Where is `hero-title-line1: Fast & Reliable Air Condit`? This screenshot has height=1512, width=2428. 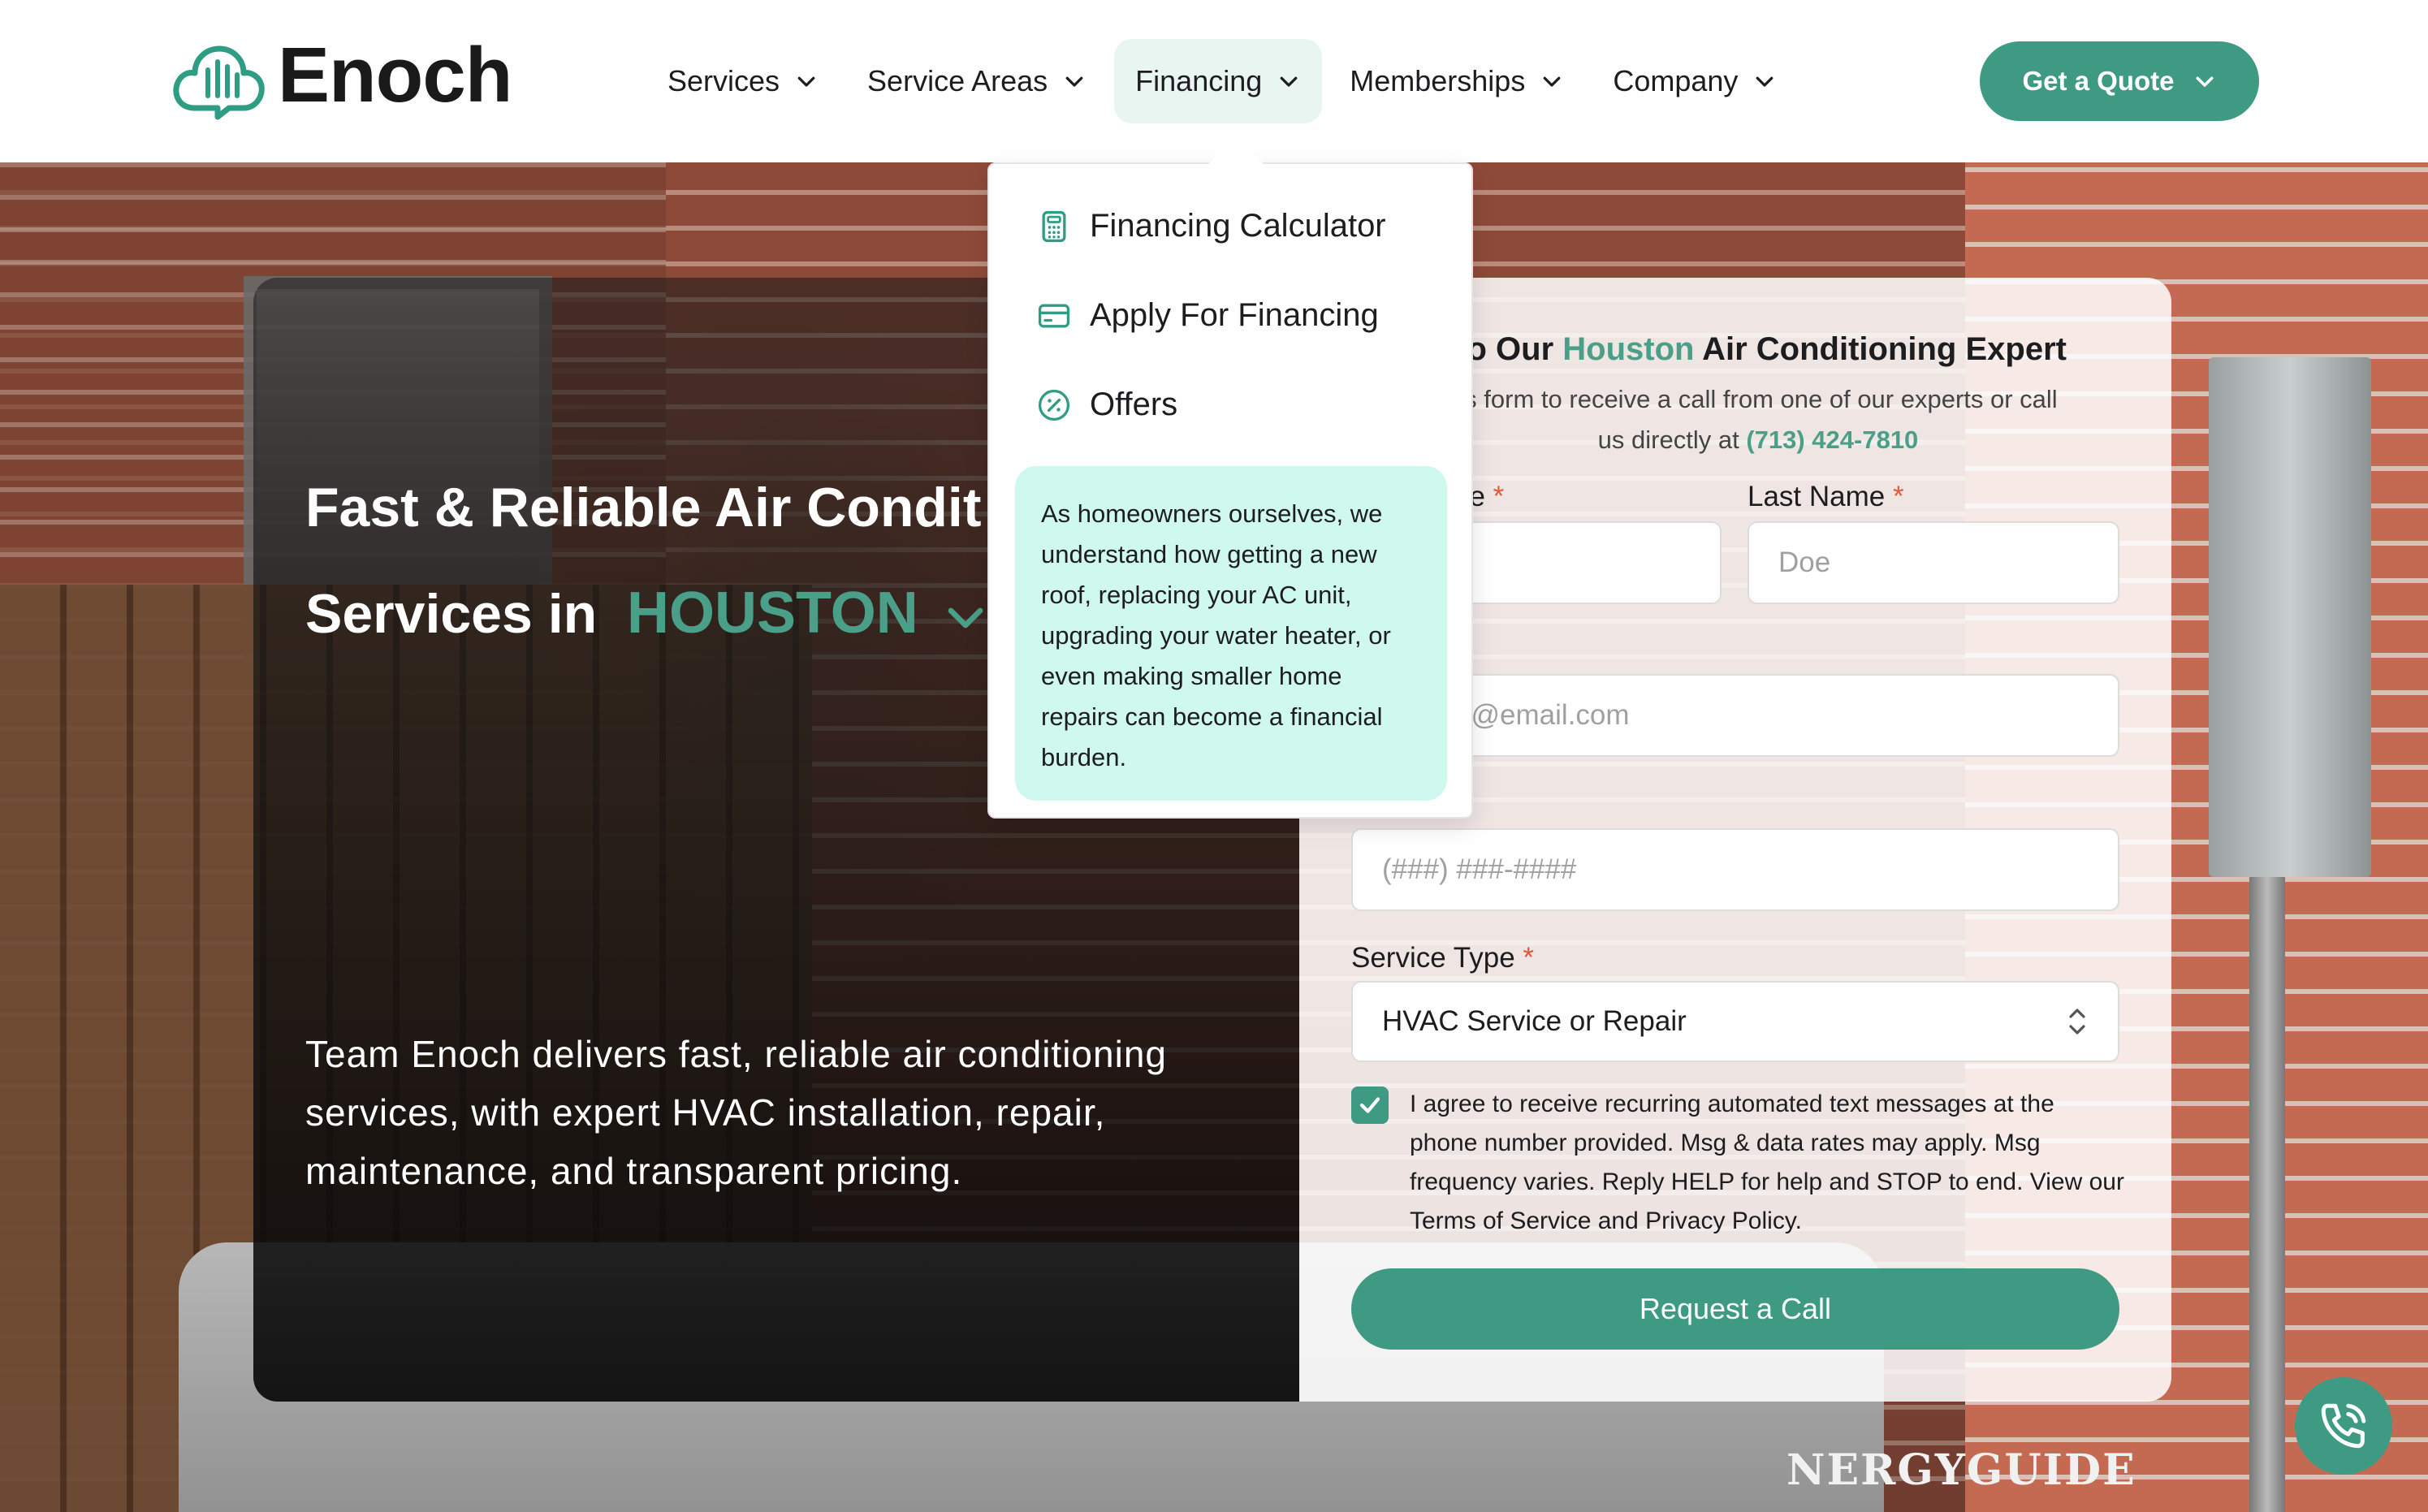
hero-title-line1: Fast & Reliable Air Condit is located at coordinates (643, 507).